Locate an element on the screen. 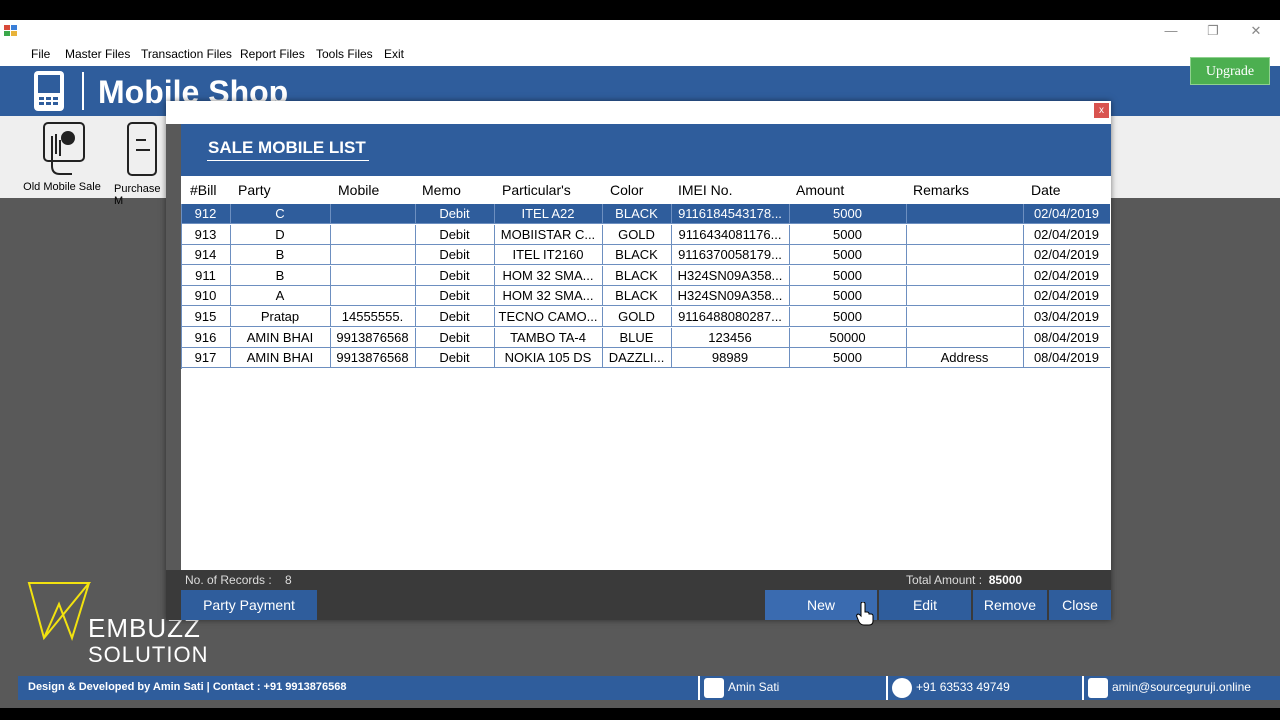  tool-old-mobile-sale: Old Mobile Sale is located at coordinates (62, 156).